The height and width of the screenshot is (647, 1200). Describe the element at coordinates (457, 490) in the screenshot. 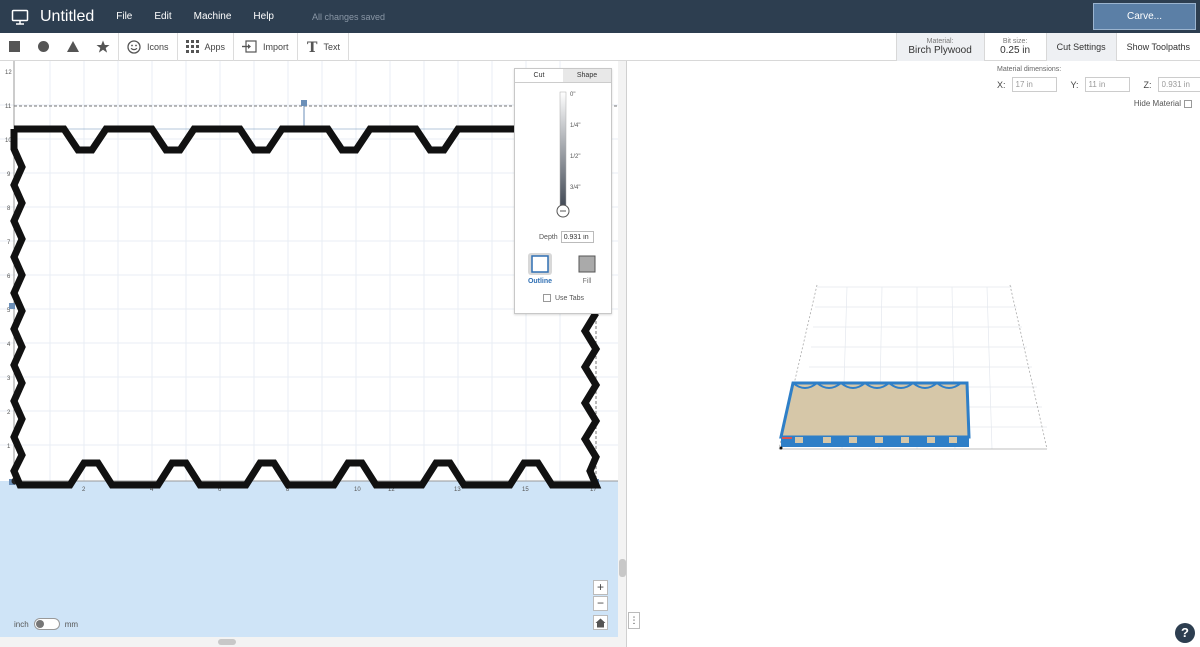

I see `ruler-x-label: 13` at that location.